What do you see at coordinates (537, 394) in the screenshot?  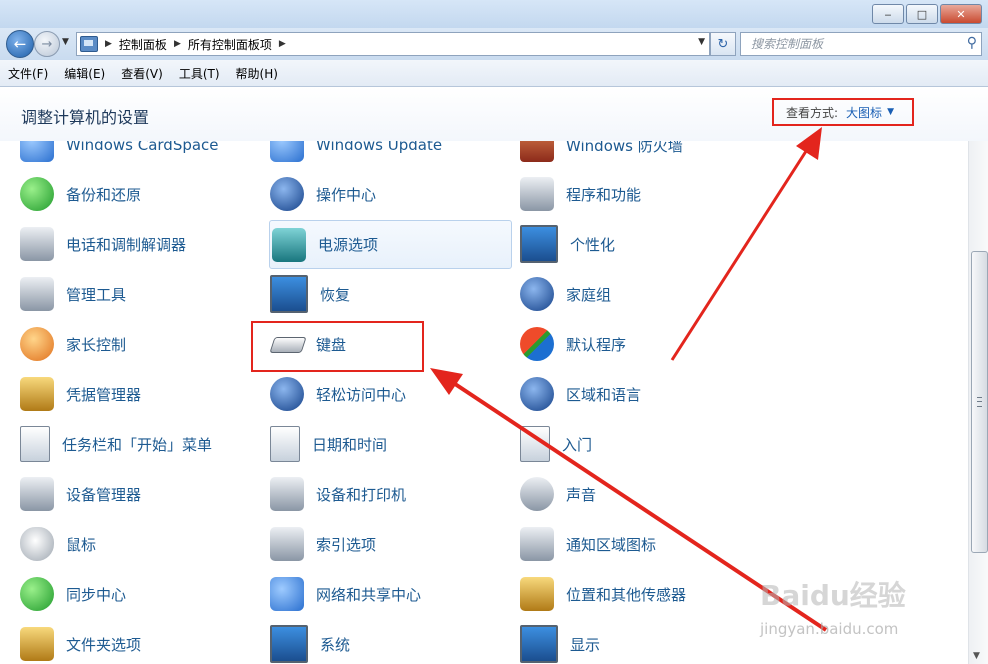 I see `region-language-icon` at bounding box center [537, 394].